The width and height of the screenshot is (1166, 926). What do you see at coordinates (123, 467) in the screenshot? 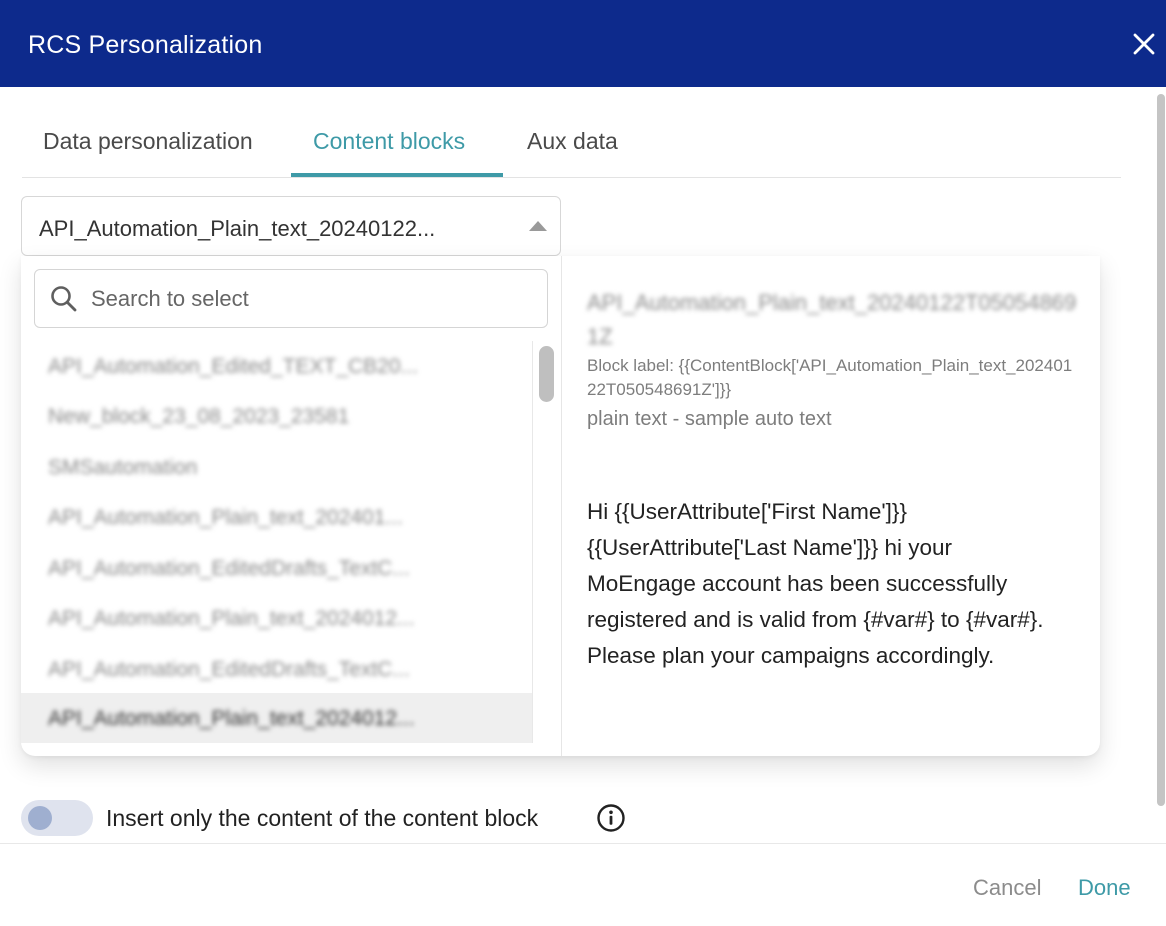
I see `list-item-label: SMSautomation` at bounding box center [123, 467].